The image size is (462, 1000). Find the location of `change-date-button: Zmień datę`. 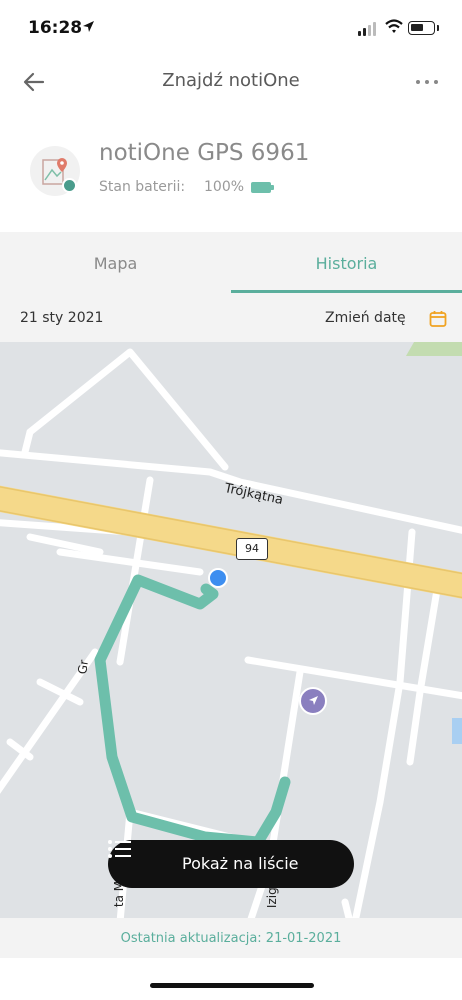

change-date-button: Zmień datę is located at coordinates (384, 319).